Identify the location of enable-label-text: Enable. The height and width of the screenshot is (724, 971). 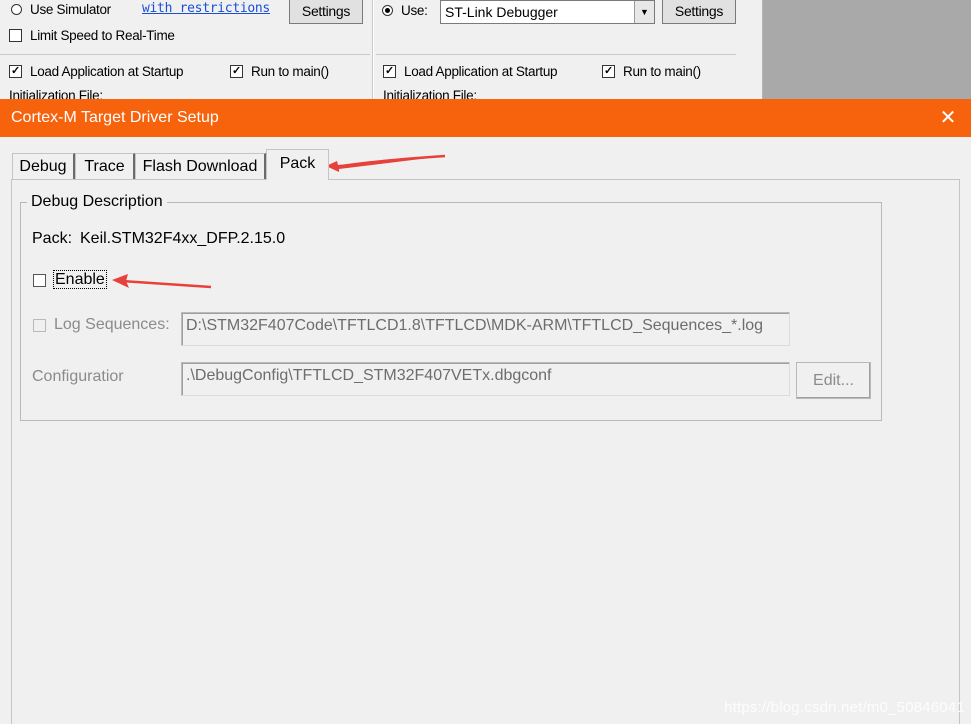
(80, 279).